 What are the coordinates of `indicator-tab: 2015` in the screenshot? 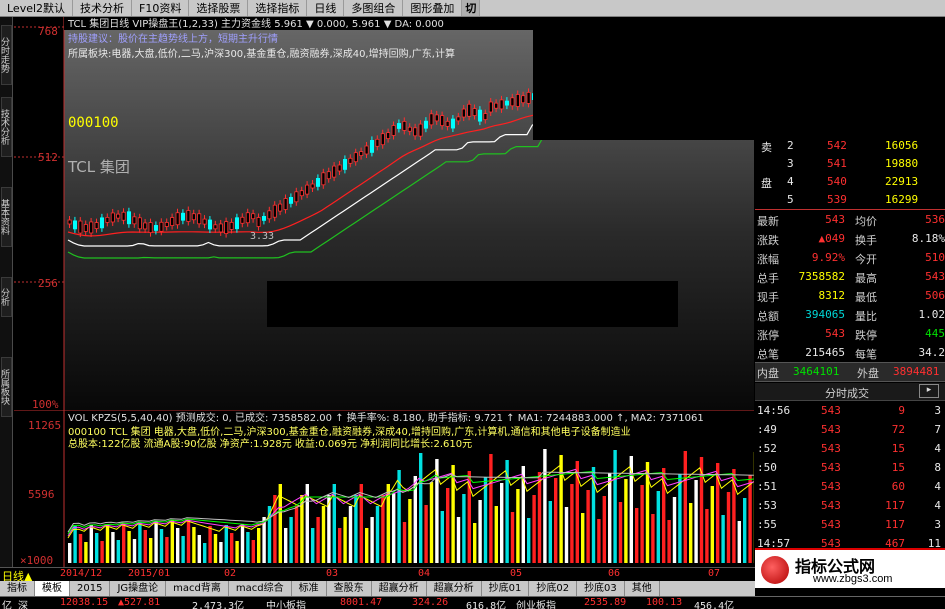 It's located at (90, 588).